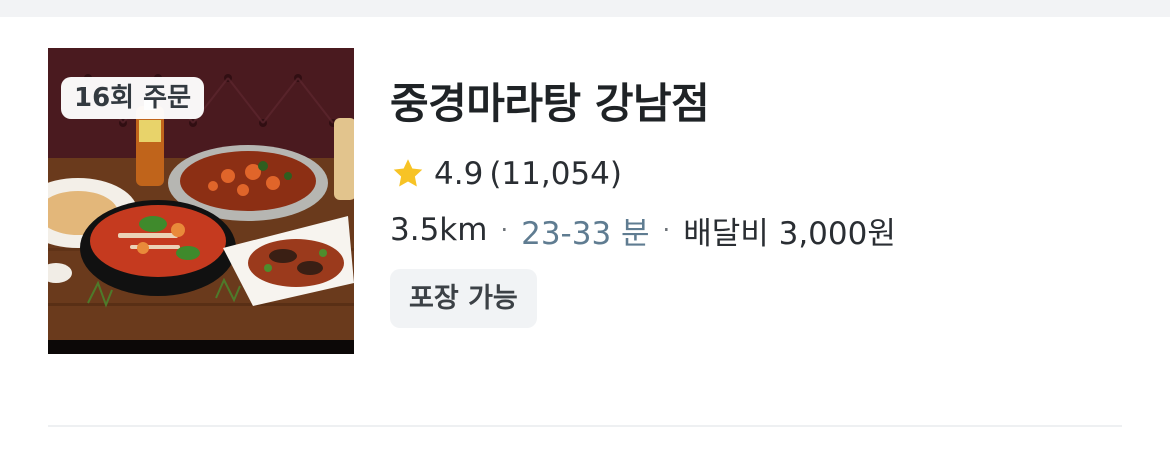  I want to click on order-count-badge: 16회 주문, so click(132, 98).